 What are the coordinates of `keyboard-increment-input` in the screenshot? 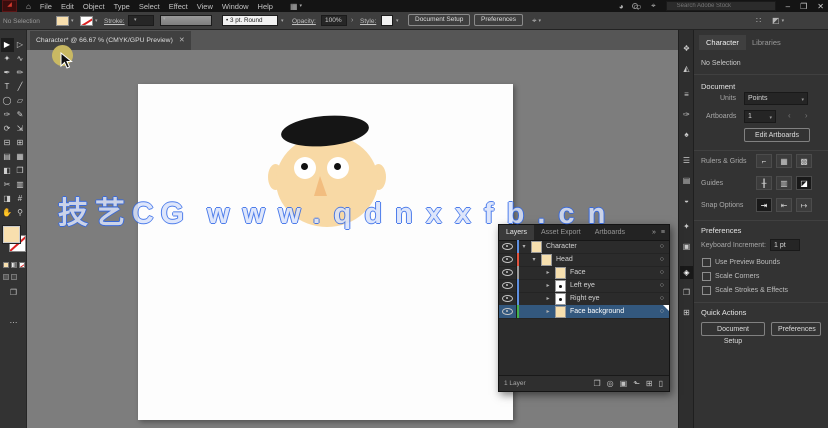 It's located at (785, 245).